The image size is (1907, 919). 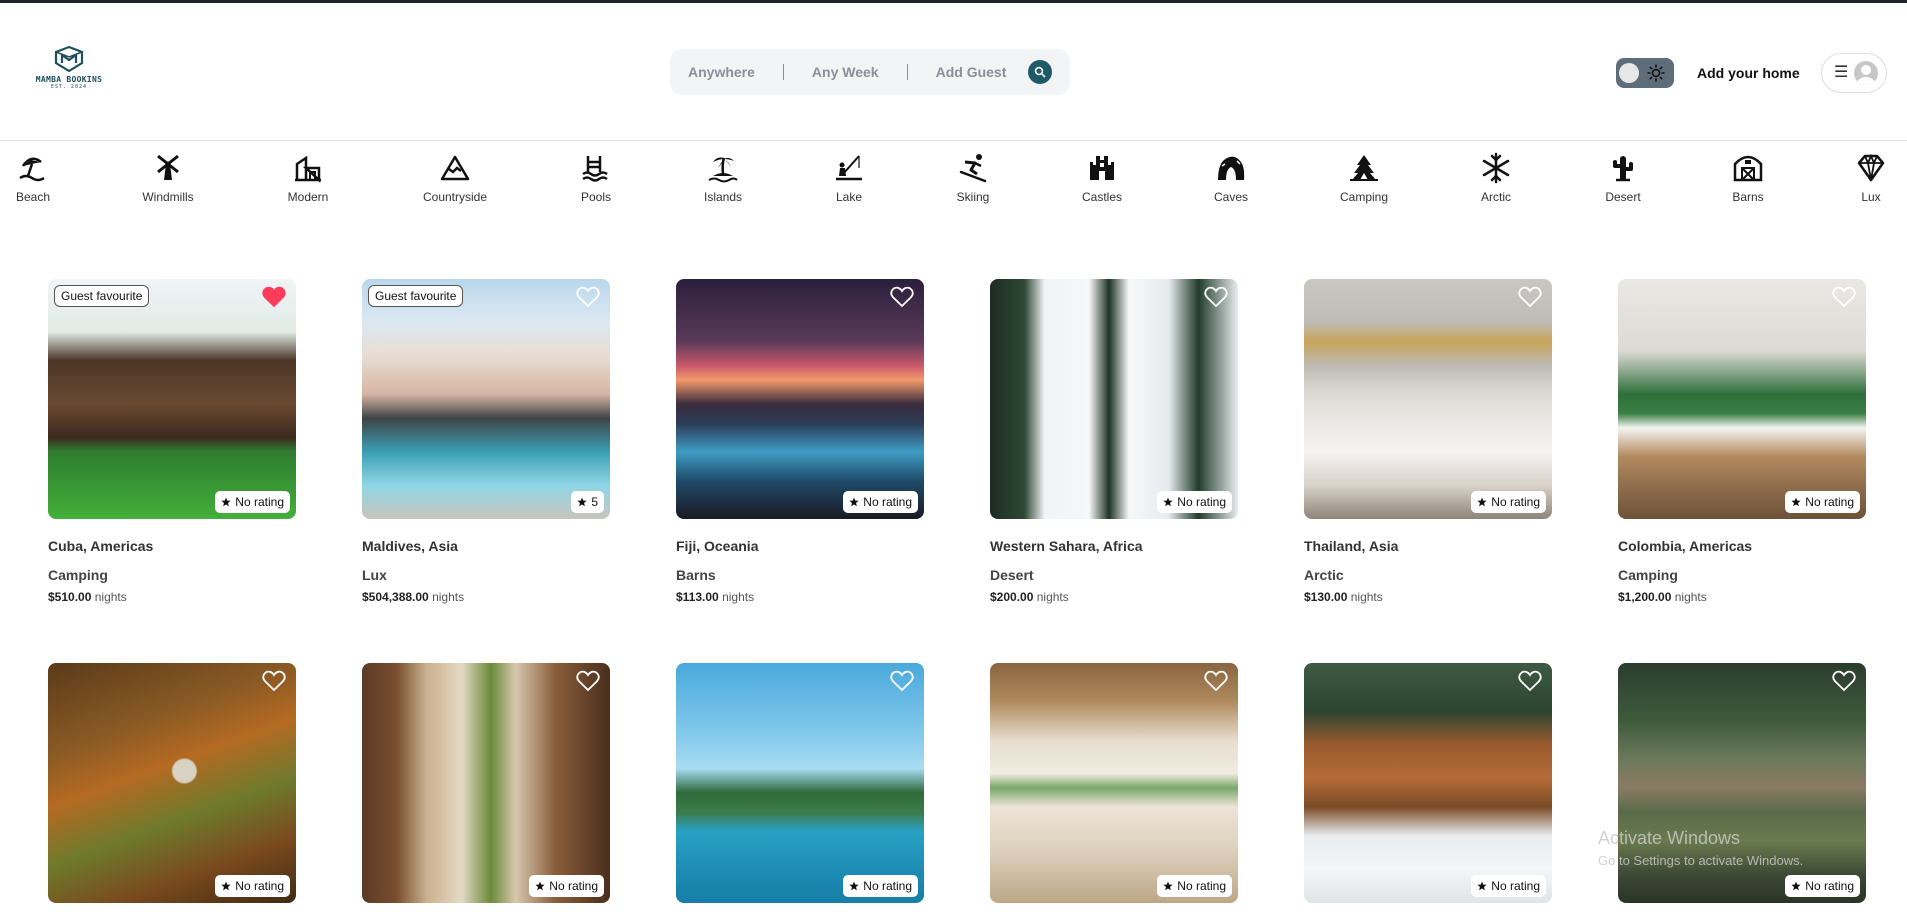 I want to click on category-camping: Camping, so click(x=1364, y=178).